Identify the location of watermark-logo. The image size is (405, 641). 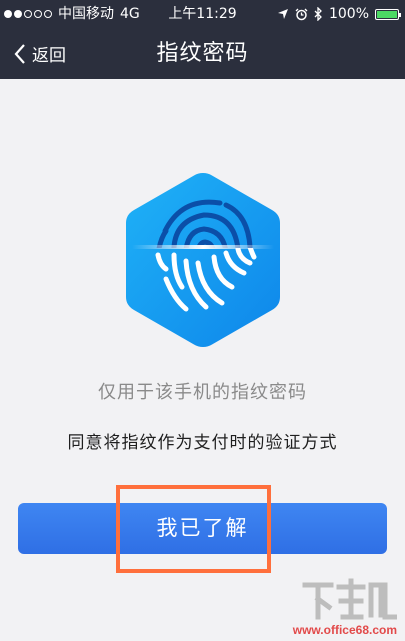
(349, 599).